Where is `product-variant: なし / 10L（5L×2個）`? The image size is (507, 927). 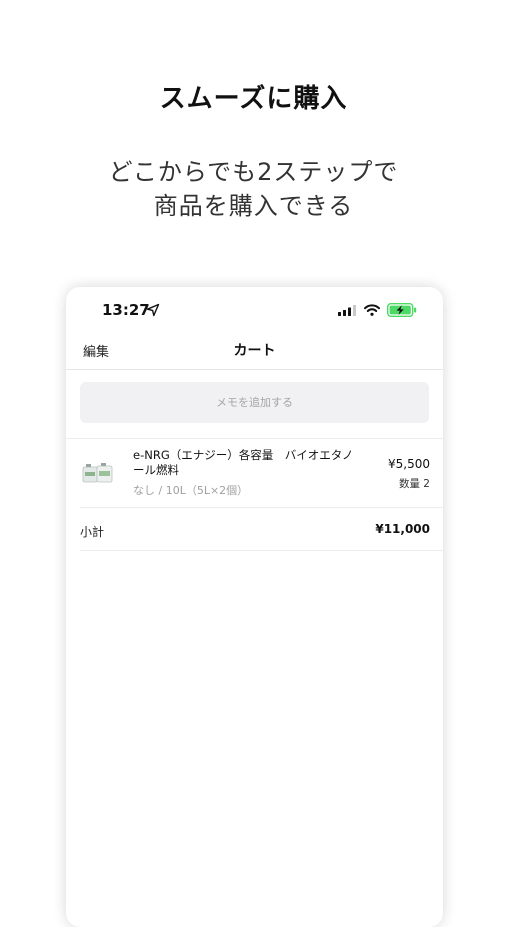 product-variant: なし / 10L（5L×2個） is located at coordinates (191, 490).